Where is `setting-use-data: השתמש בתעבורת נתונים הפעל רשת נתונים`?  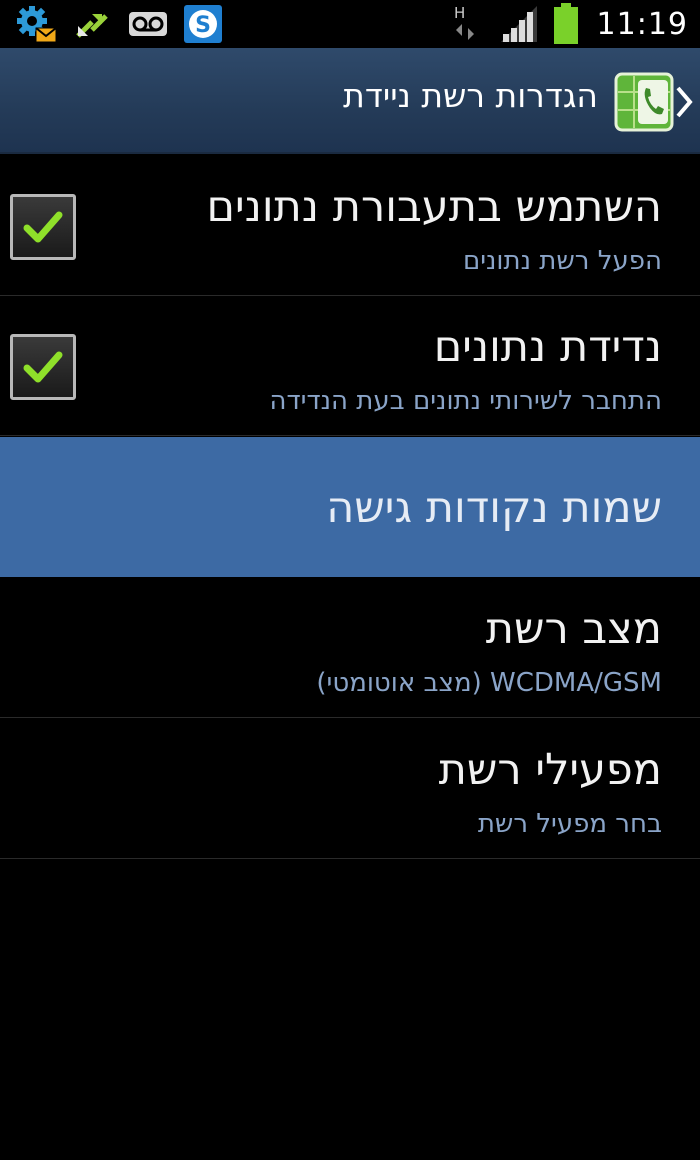 setting-use-data: השתמש בתעבורת נתונים הפעל רשת נתונים is located at coordinates (350, 226).